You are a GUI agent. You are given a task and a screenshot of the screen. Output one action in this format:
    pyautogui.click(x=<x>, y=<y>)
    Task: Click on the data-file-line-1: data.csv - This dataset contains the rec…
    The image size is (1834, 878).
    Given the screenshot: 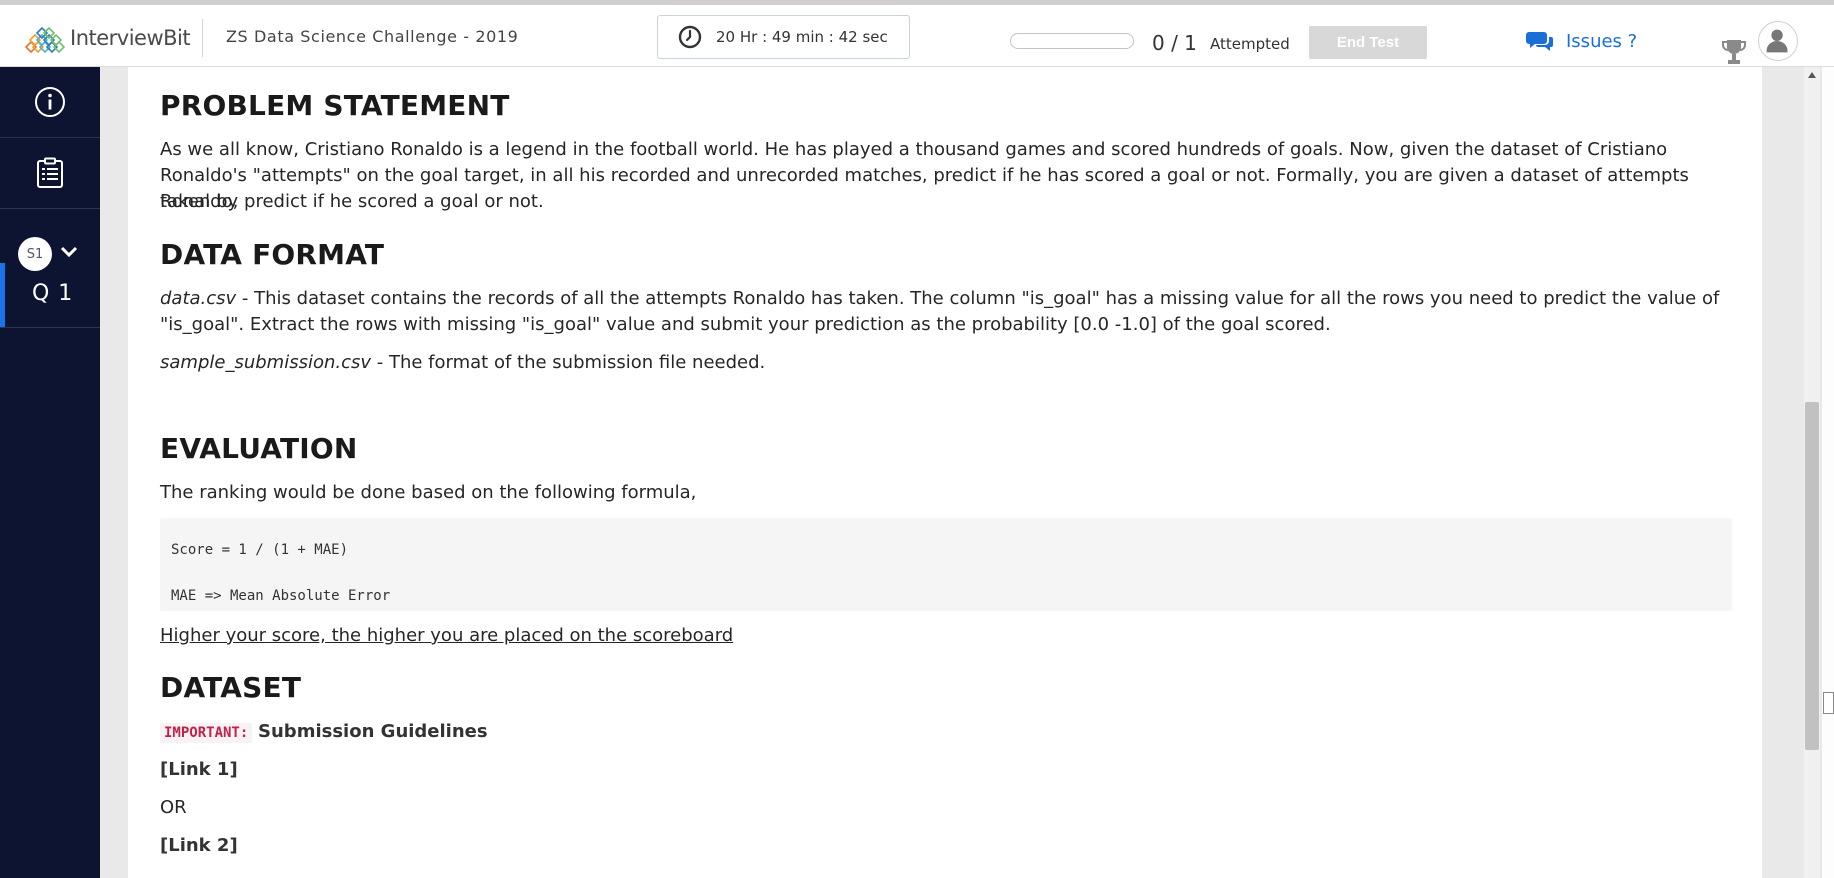 What is the action you would take?
    pyautogui.click(x=945, y=299)
    